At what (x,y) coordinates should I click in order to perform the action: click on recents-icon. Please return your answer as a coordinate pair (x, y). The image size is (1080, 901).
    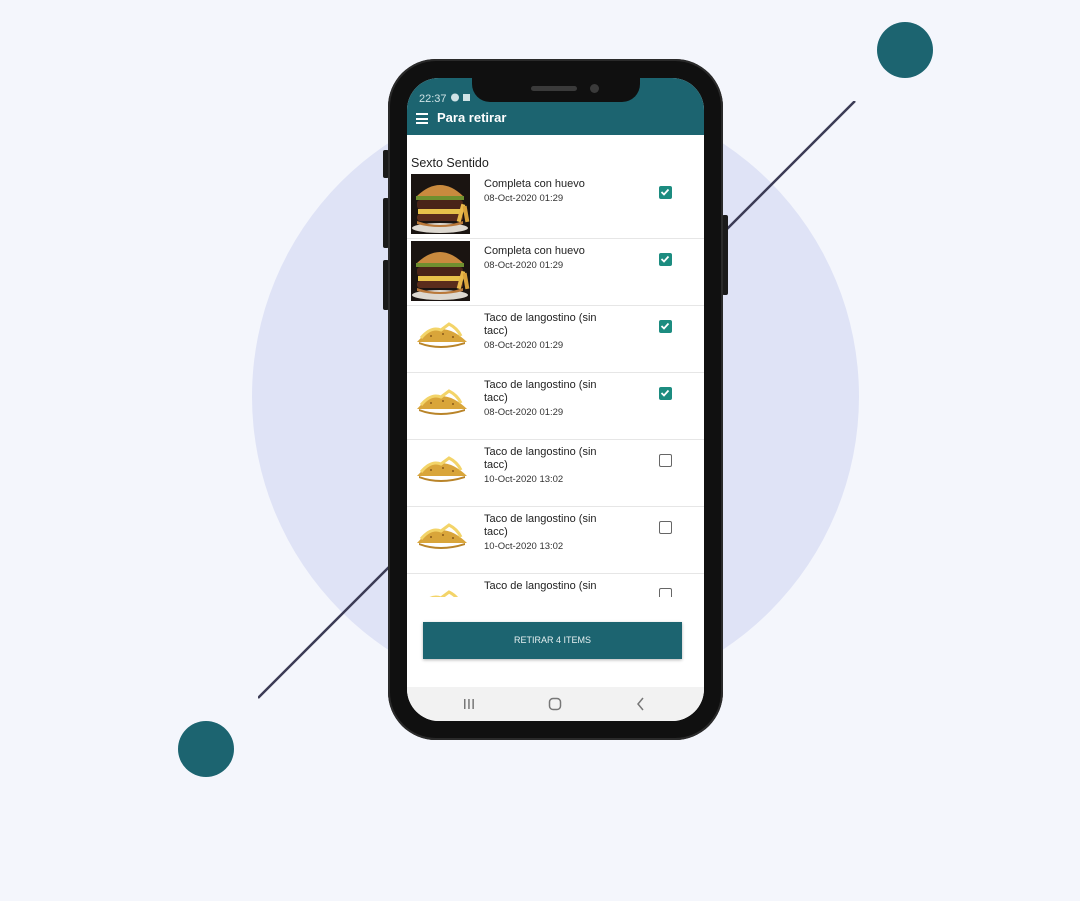
    Looking at the image, I should click on (469, 704).